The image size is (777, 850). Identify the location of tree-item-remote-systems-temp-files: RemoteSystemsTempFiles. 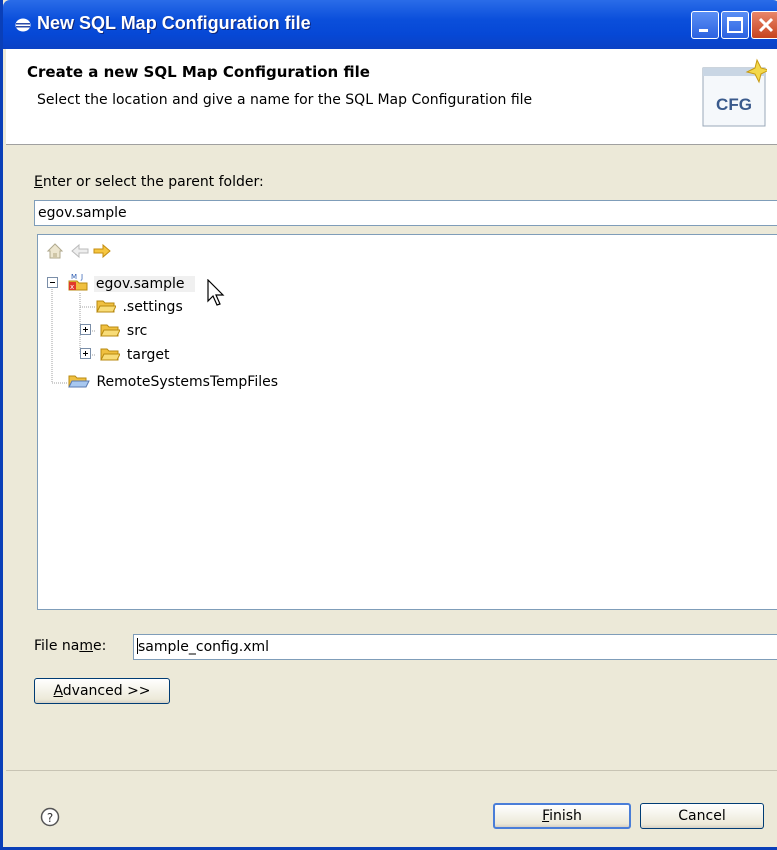
(174, 381).